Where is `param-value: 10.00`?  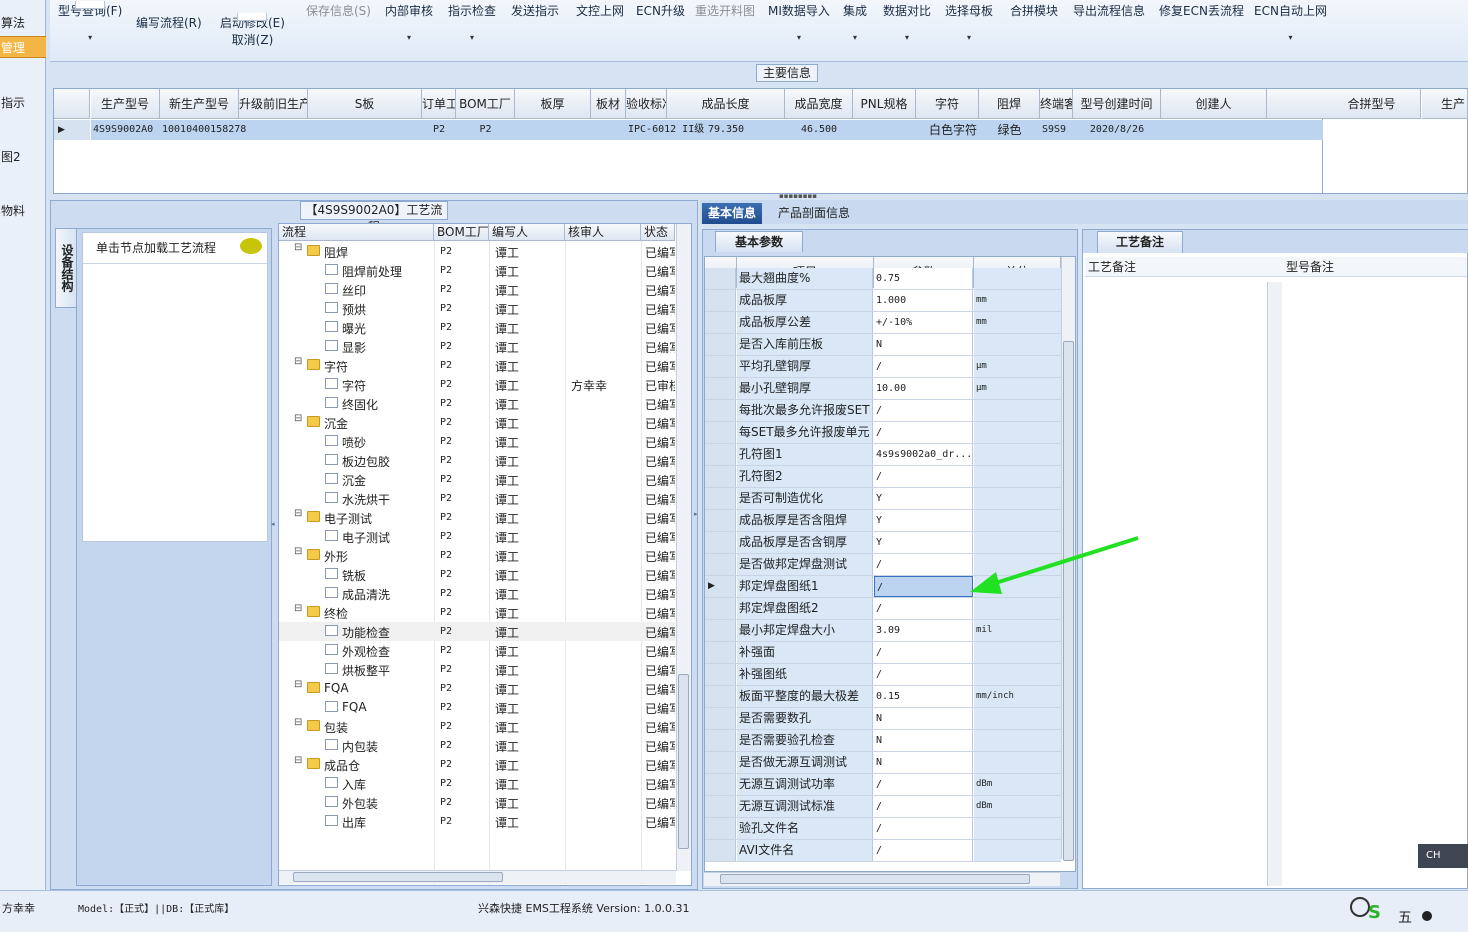 param-value: 10.00 is located at coordinates (923, 388).